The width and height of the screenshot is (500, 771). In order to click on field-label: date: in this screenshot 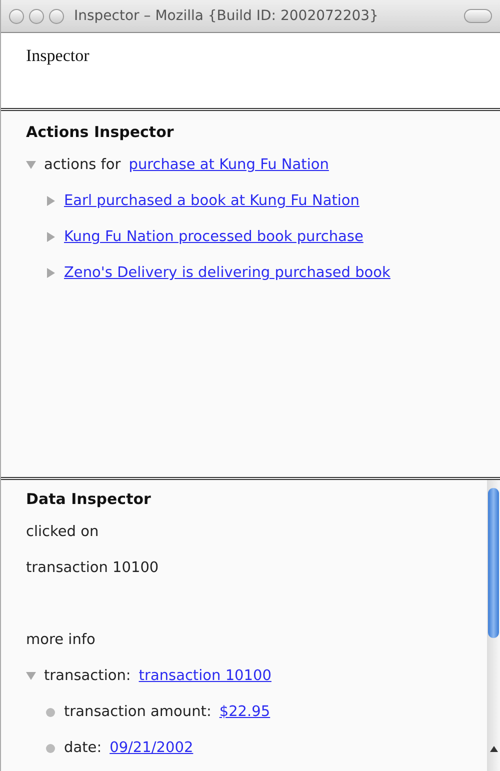, I will do `click(83, 748)`.